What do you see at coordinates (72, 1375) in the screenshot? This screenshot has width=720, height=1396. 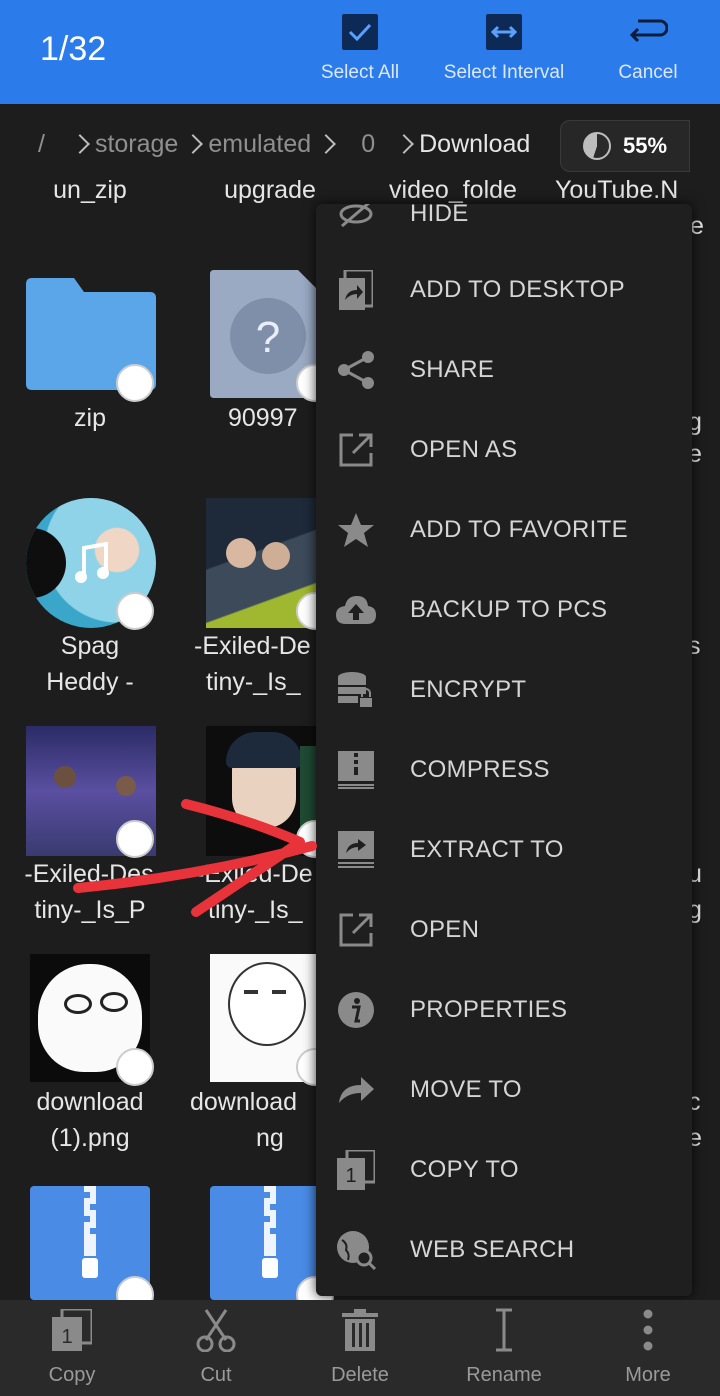 I see `copy-label: Copy` at bounding box center [72, 1375].